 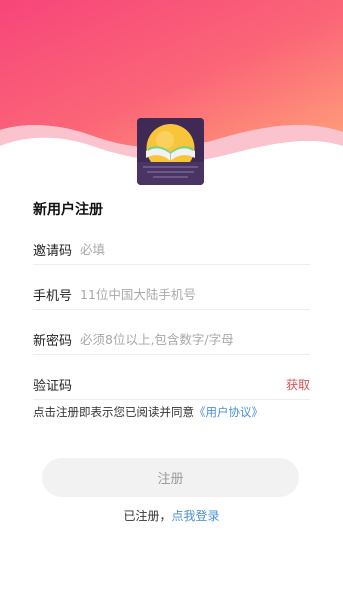 I want to click on invite-code-row: 邀请码, so click(x=171, y=249).